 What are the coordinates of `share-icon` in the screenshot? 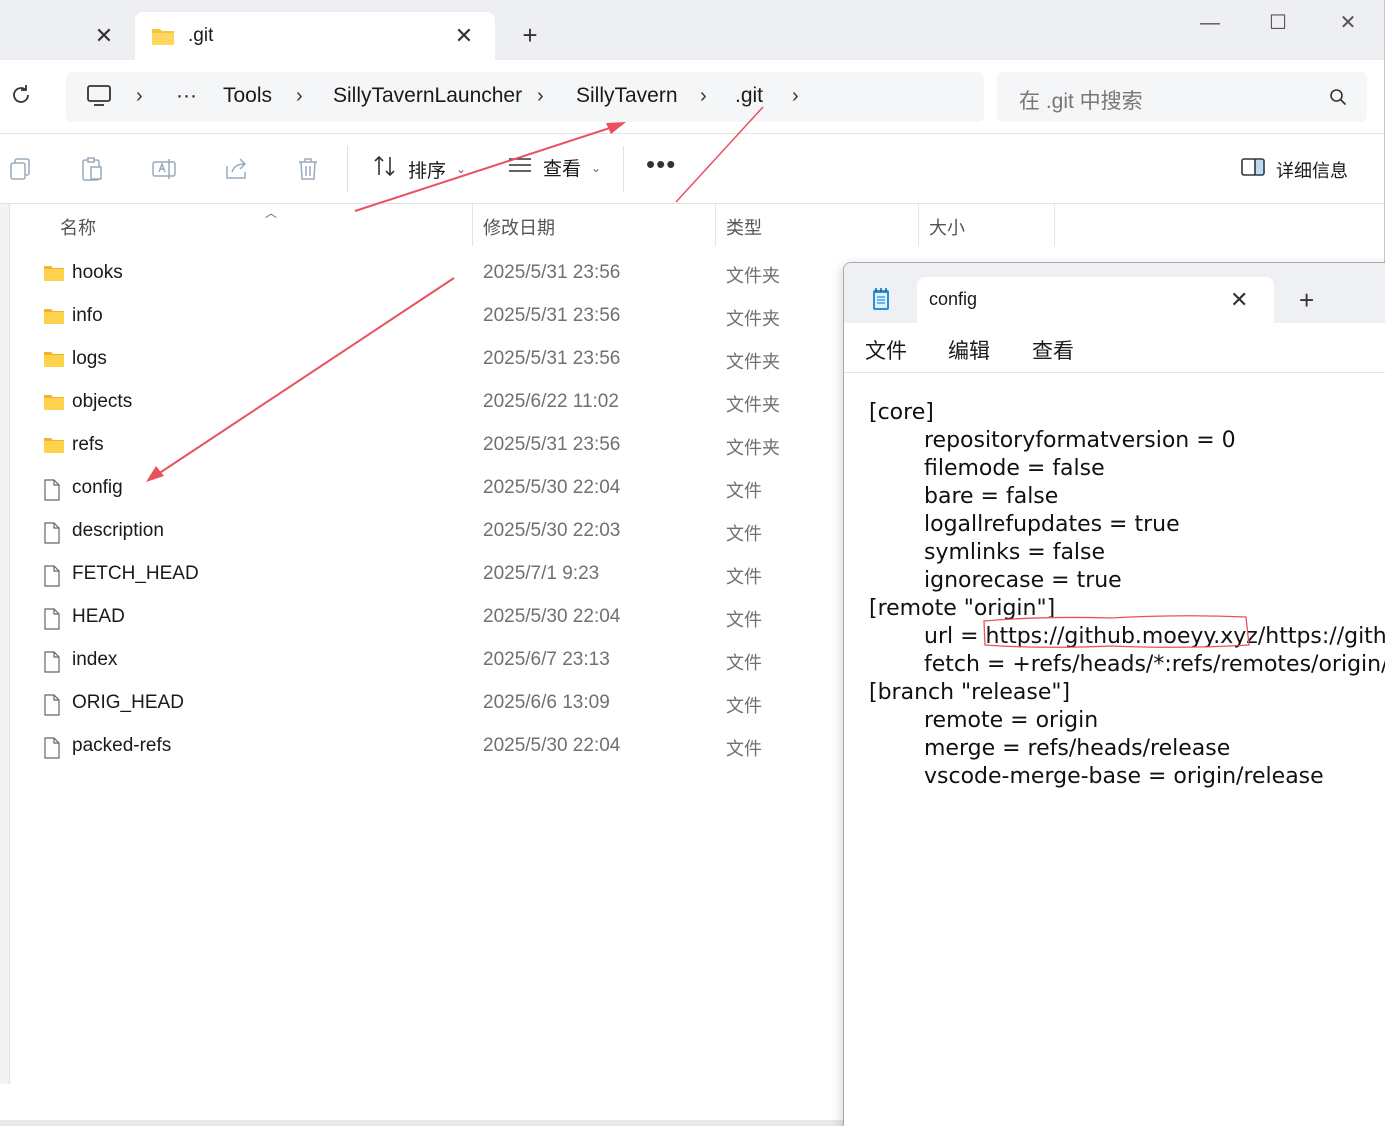 It's located at (236, 169).